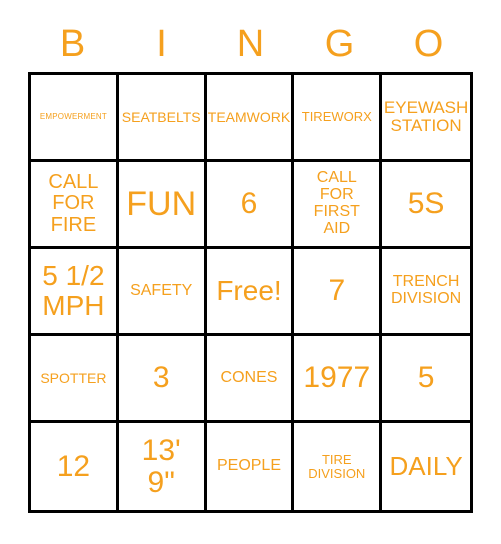  I want to click on bingo-cell-label: 5, so click(426, 378).